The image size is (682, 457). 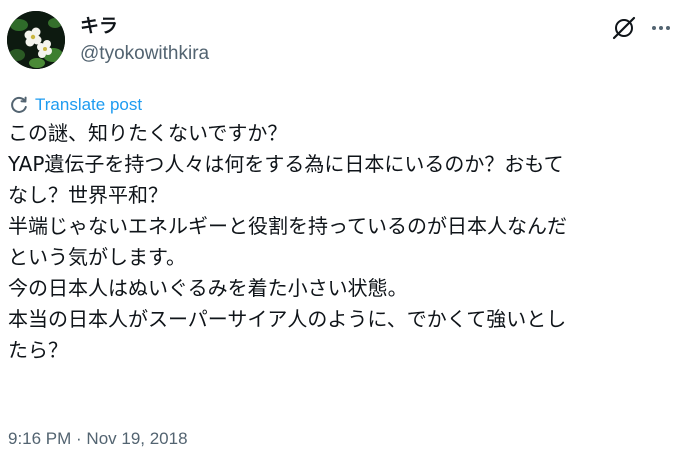 I want to click on more-icon, so click(x=661, y=28).